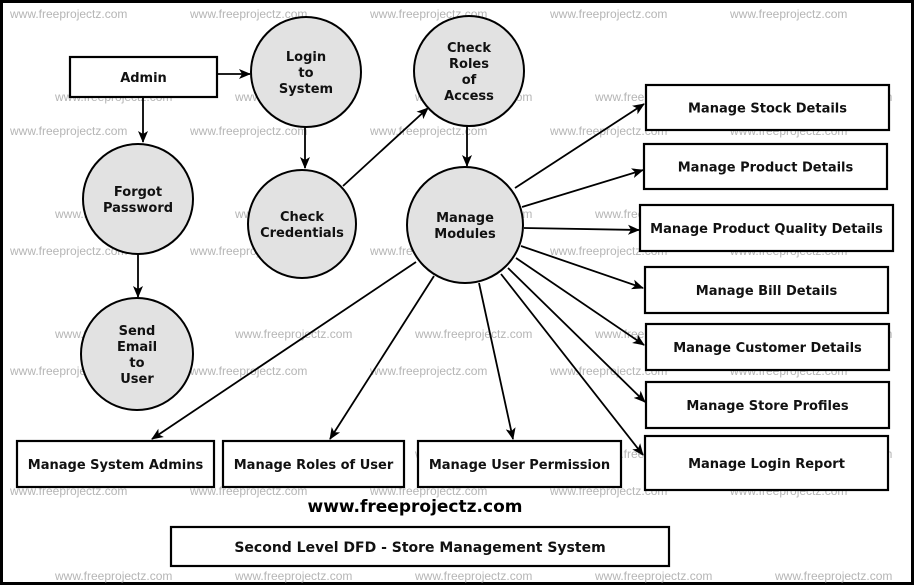 This screenshot has height=587, width=916. I want to click on entity-label: Admin, so click(143, 78).